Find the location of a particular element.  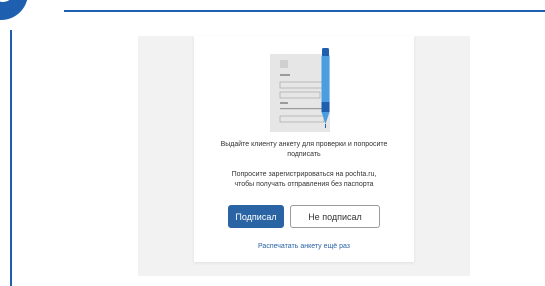

signed-button: Подписал is located at coordinates (256, 216).